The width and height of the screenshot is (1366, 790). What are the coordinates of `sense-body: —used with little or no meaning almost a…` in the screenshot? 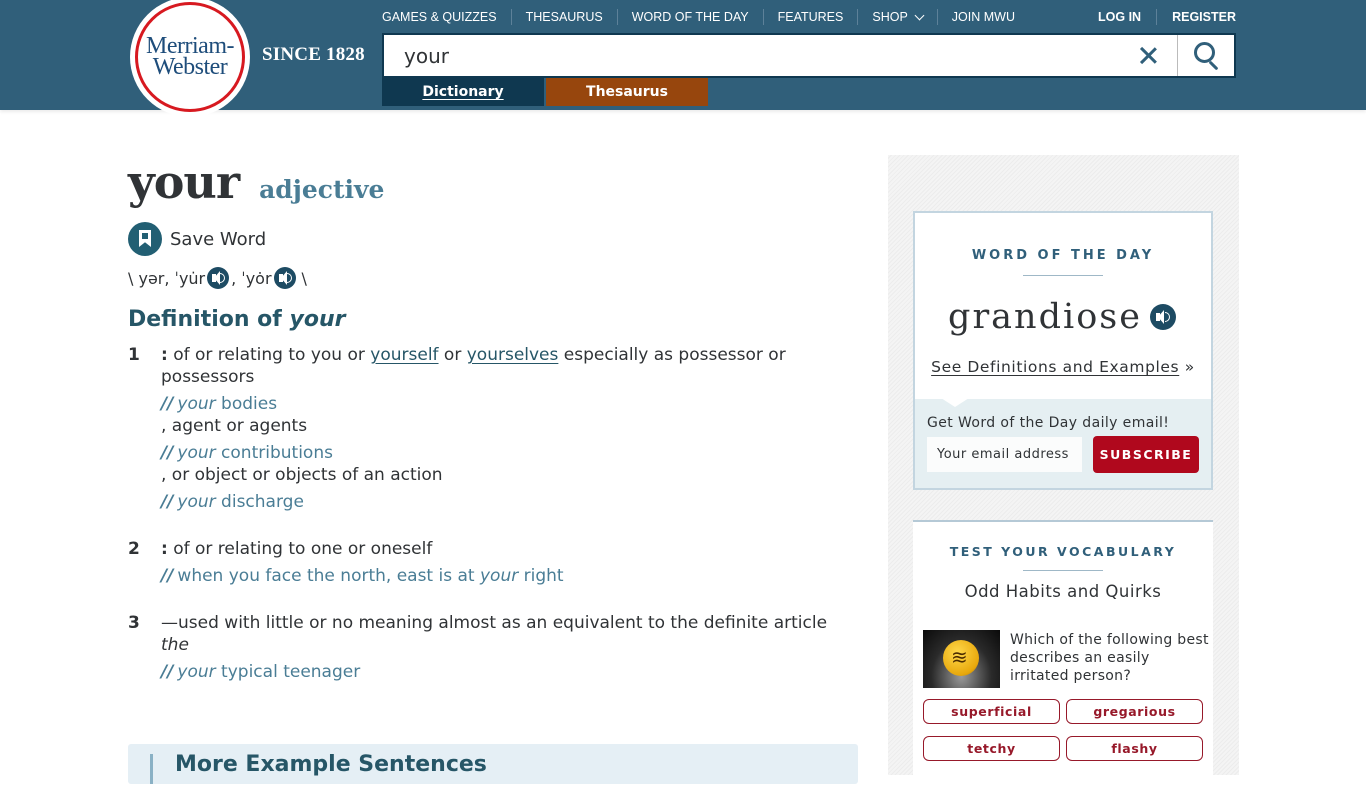 It's located at (509, 647).